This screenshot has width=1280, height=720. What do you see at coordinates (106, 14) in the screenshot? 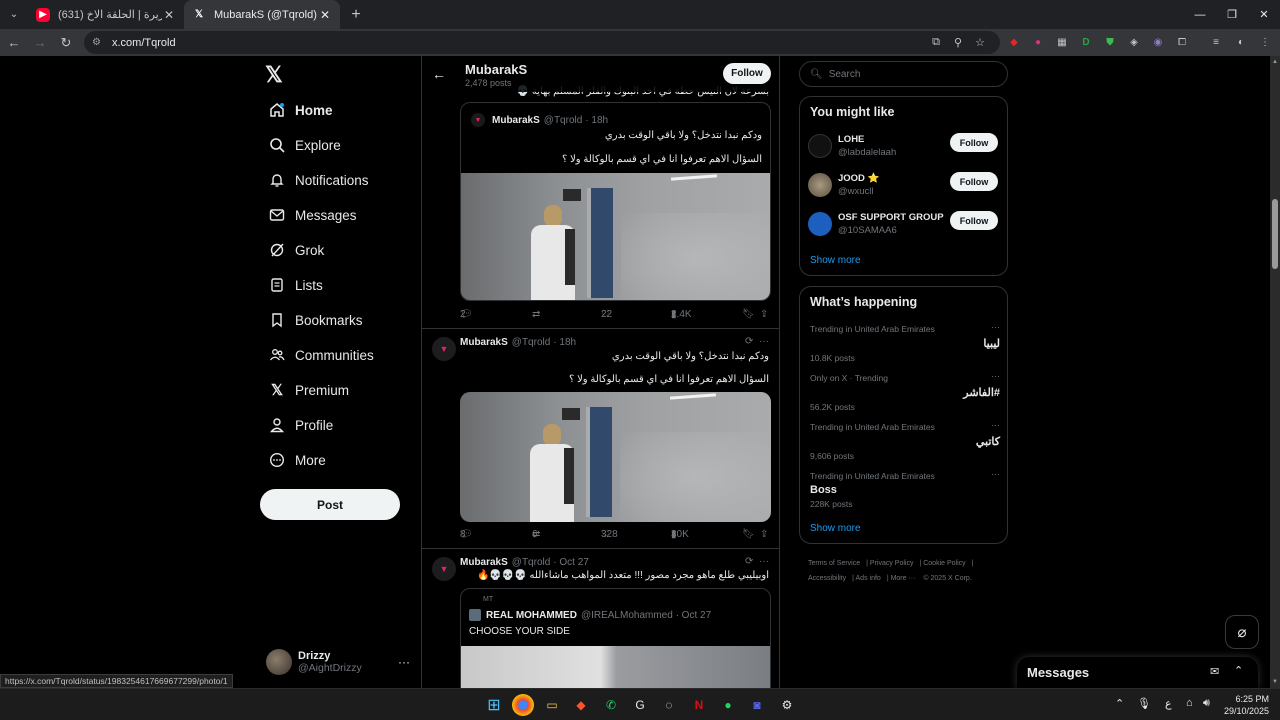
I see `tab-youtube: ▶ (631) نهاية الجزيرة | الحلقة الاخ... ✕` at bounding box center [106, 14].